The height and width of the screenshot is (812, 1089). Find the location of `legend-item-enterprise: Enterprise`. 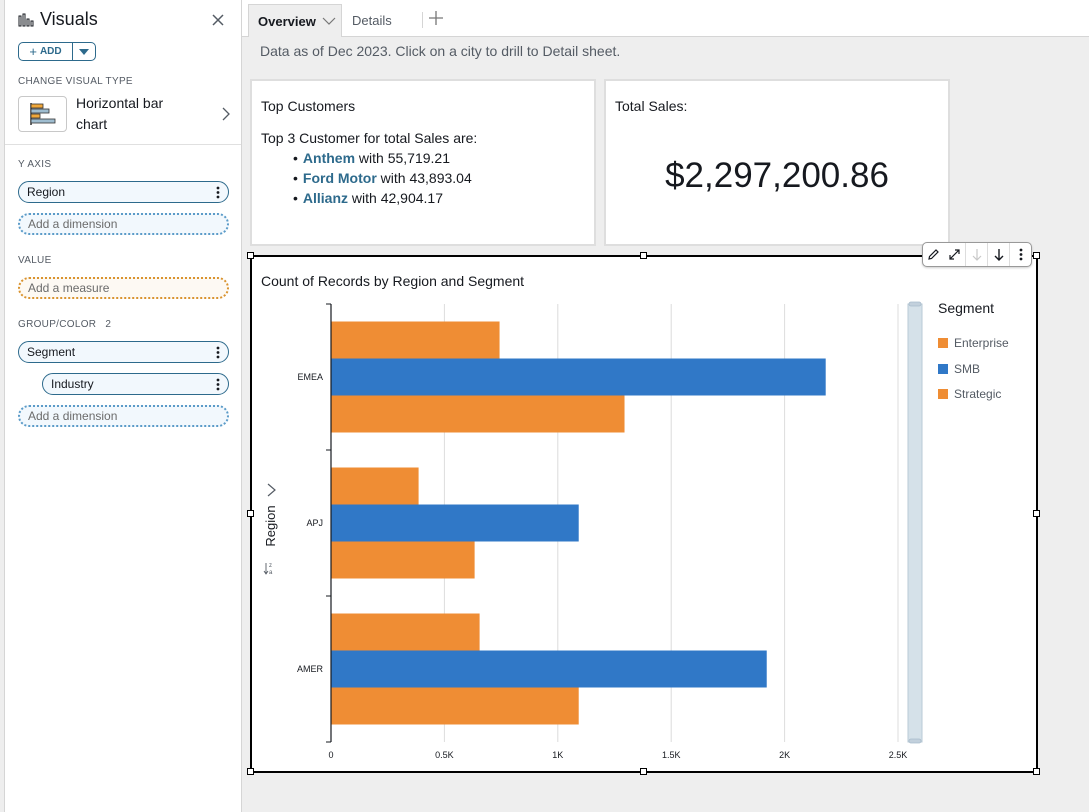

legend-item-enterprise: Enterprise is located at coordinates (973, 343).